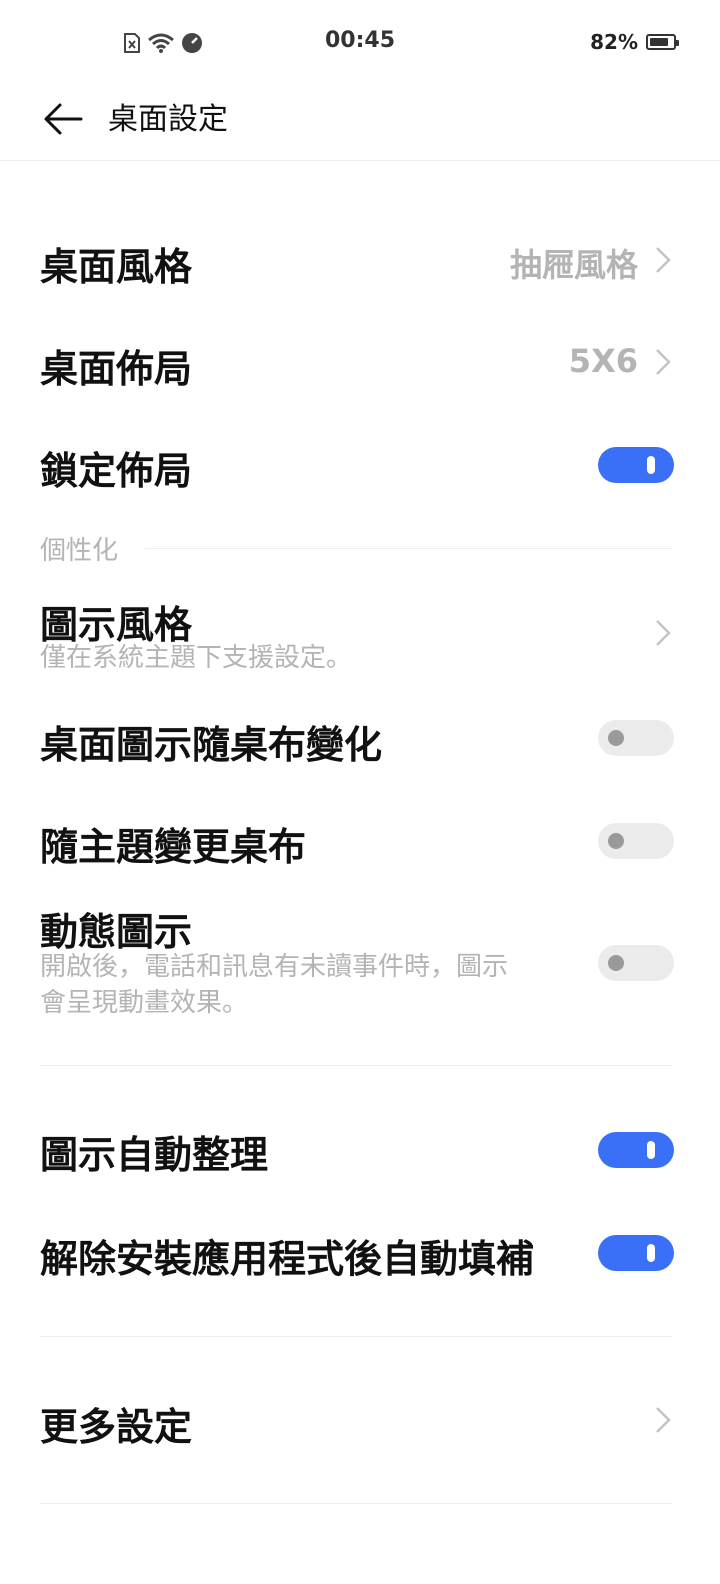 Image resolution: width=720 pixels, height=1584 pixels. Describe the element at coordinates (636, 465) in the screenshot. I see `lock-layout-toggle` at that location.